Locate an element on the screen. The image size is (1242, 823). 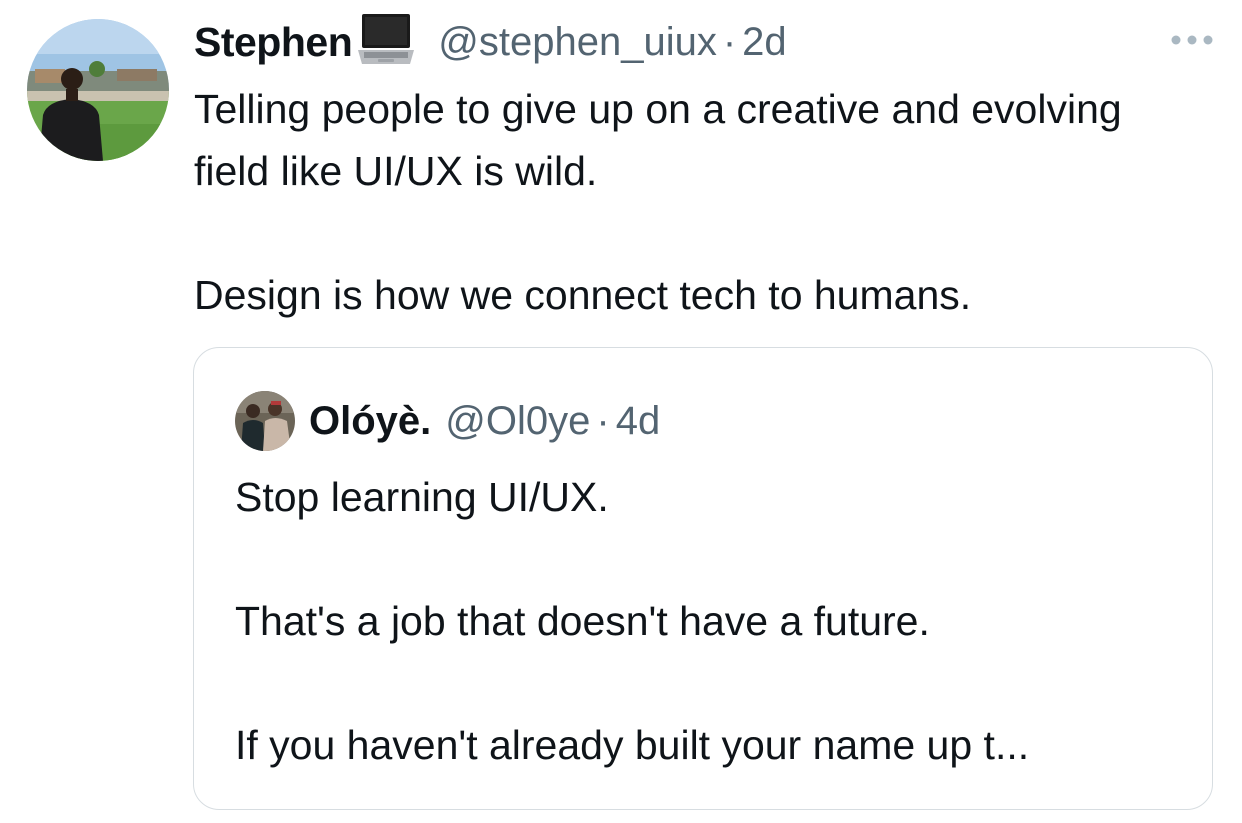
quoted-author-name: Olóyè. is located at coordinates (370, 420).